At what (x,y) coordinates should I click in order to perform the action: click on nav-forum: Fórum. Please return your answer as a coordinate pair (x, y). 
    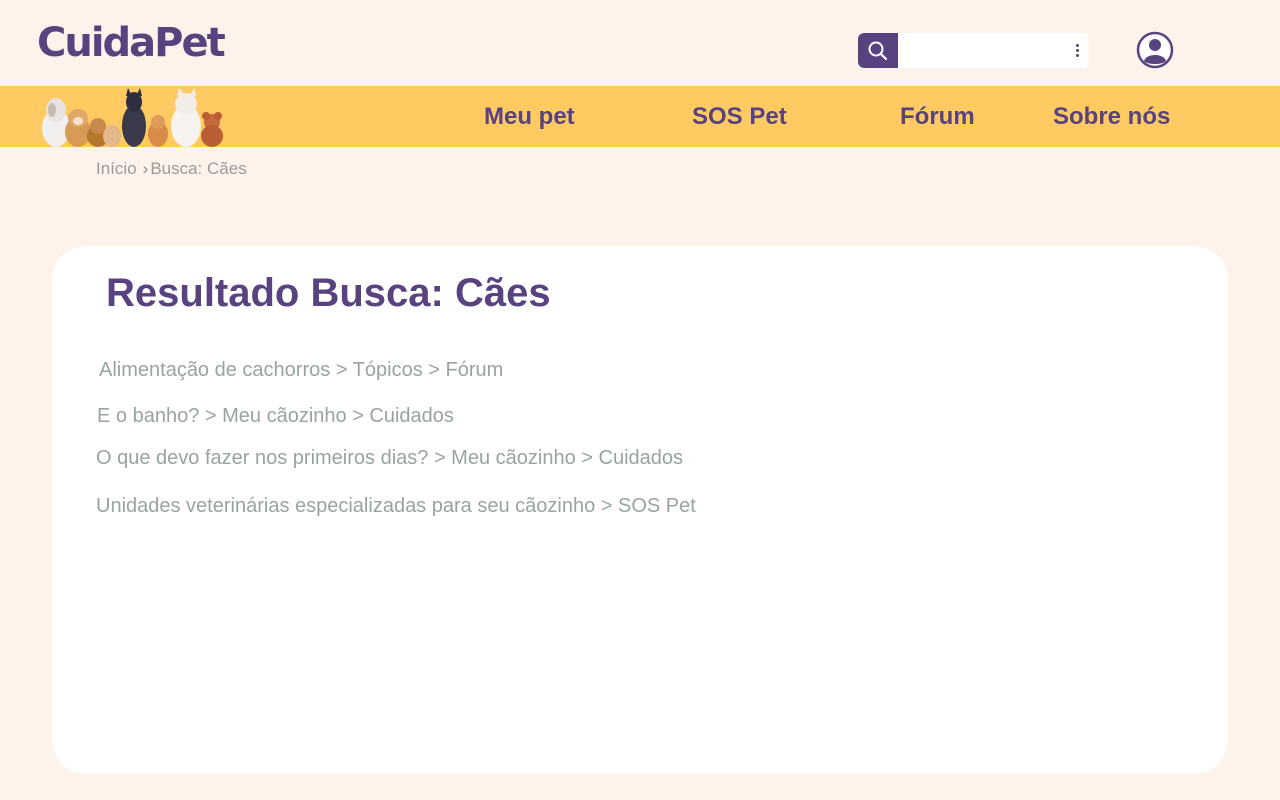
    Looking at the image, I should click on (937, 116).